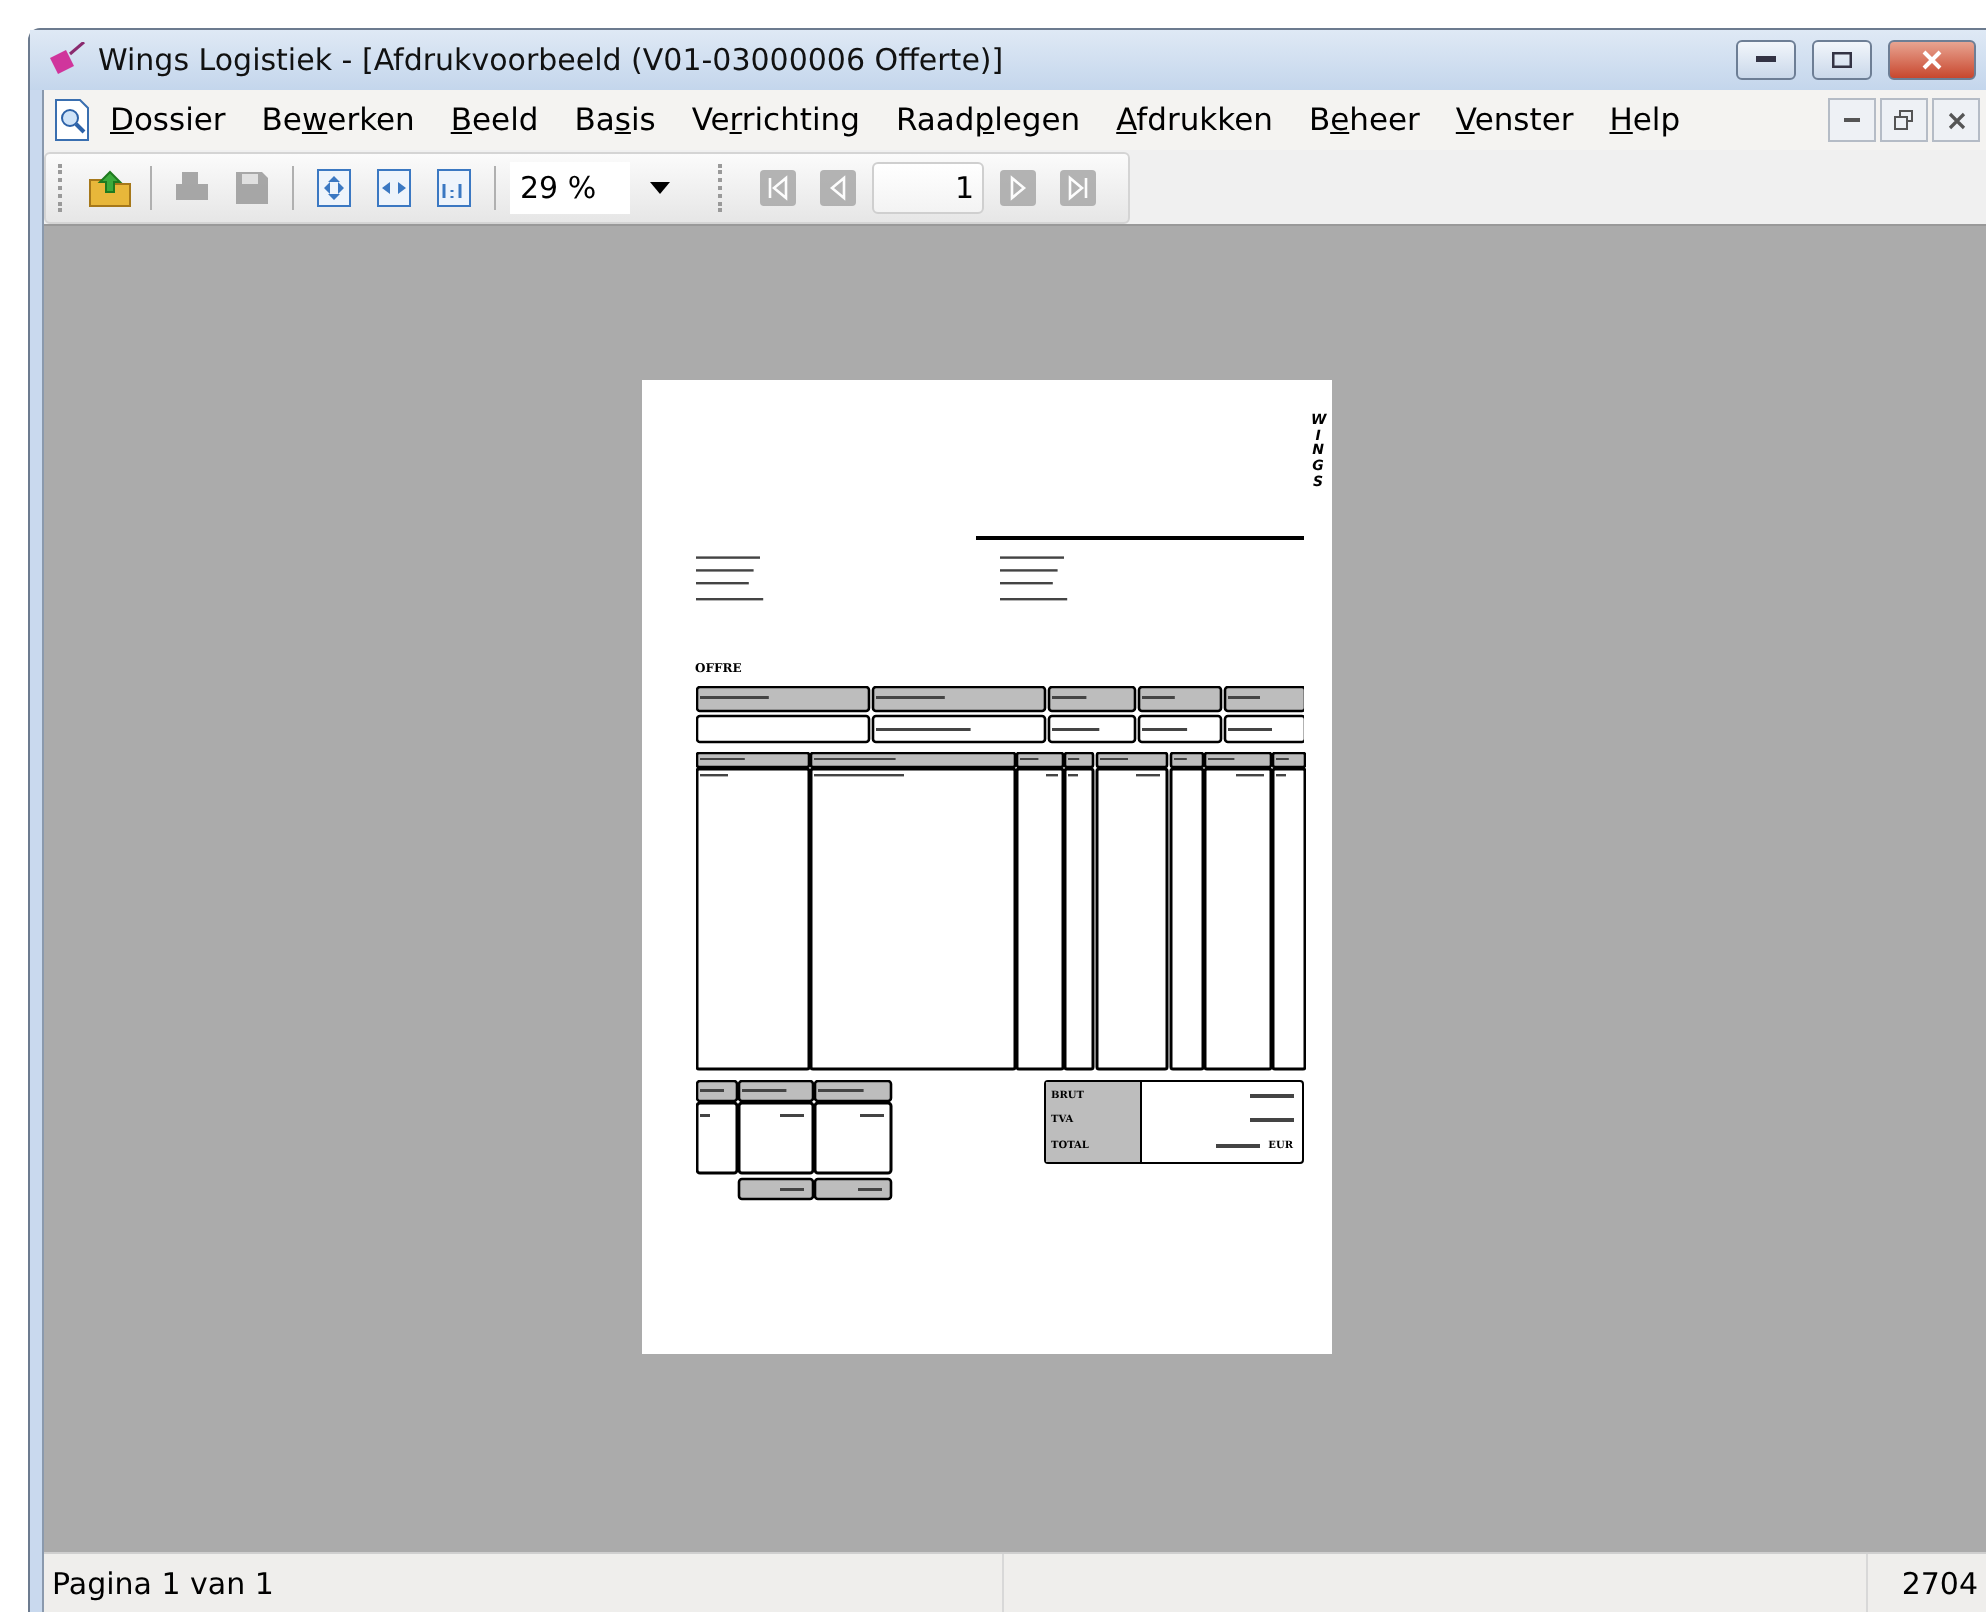 The image size is (1986, 1612). Describe the element at coordinates (454, 187) in the screenshot. I see `actual-size-icon` at that location.